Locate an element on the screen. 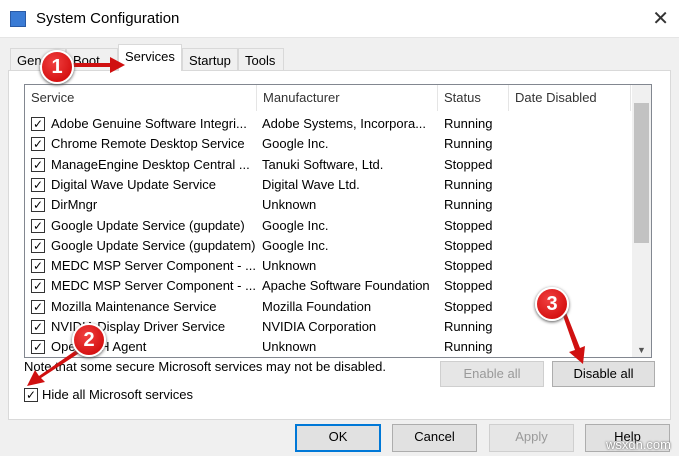 Image resolution: width=679 pixels, height=456 pixels. service-name: Chrome Remote Desktop Service is located at coordinates (148, 144).